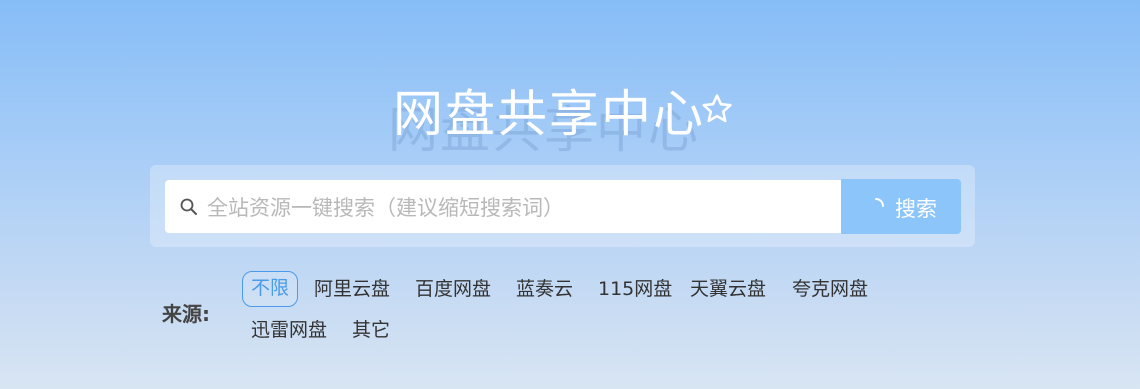 This screenshot has width=1140, height=389. What do you see at coordinates (916, 209) in the screenshot?
I see `search-button-label: 搜索` at bounding box center [916, 209].